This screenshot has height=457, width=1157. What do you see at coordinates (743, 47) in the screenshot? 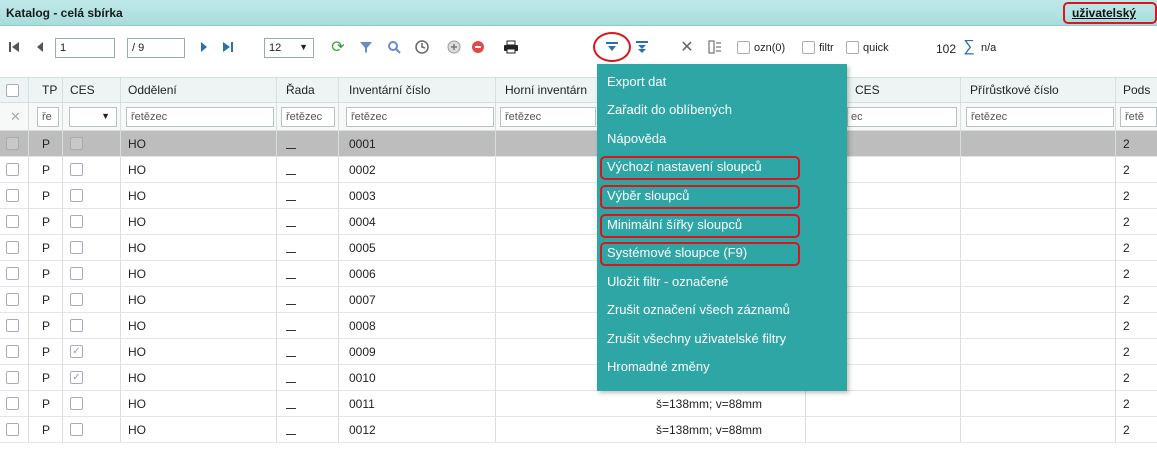
I see `ozn-checkbox` at bounding box center [743, 47].